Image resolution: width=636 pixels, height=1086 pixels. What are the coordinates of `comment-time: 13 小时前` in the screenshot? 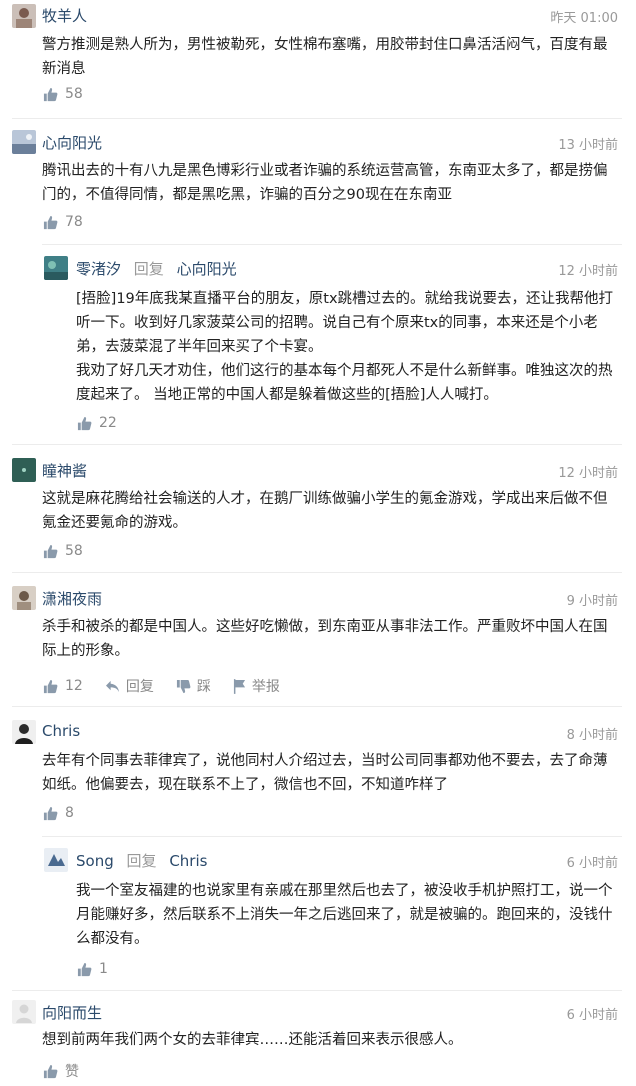 It's located at (588, 145).